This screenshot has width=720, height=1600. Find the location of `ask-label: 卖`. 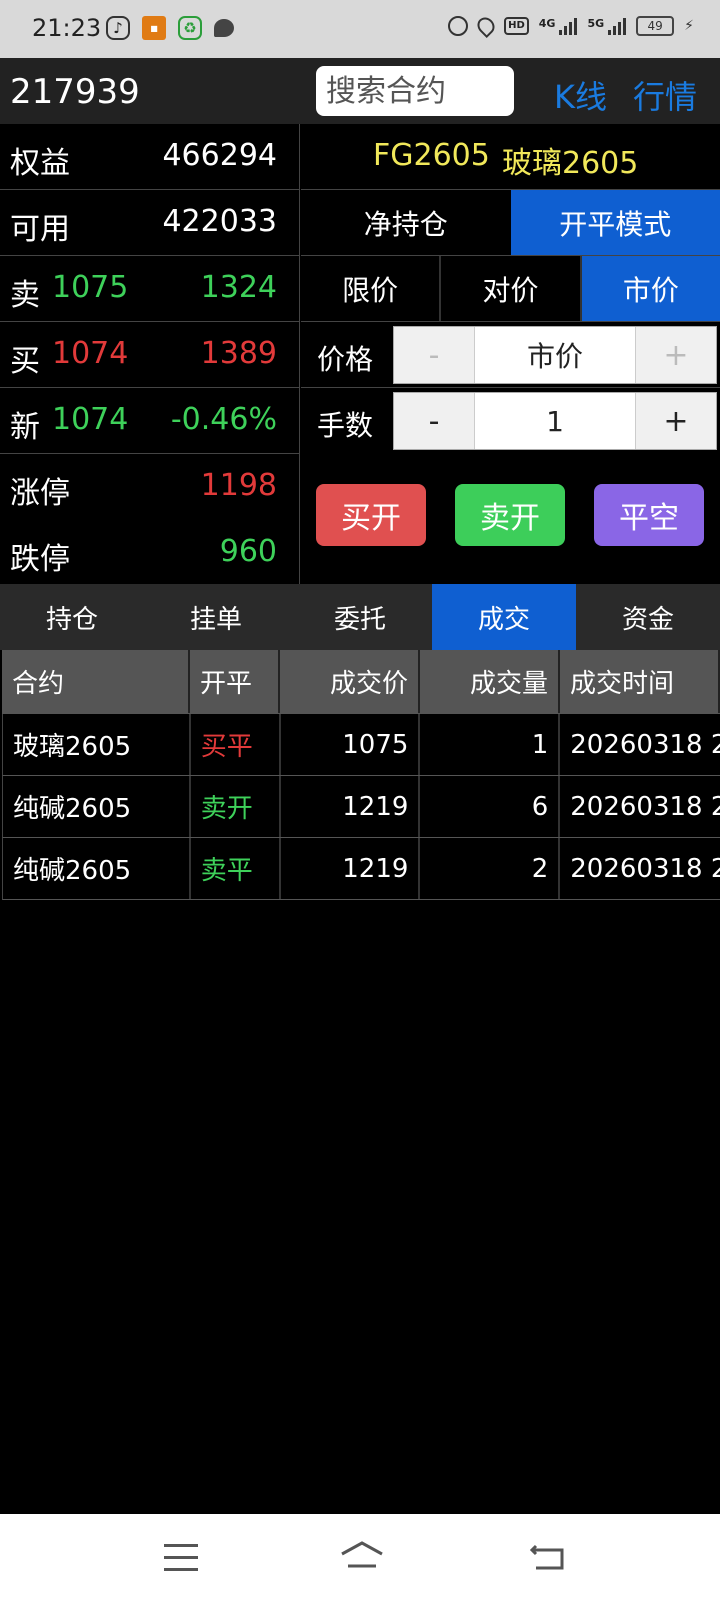

ask-label: 卖 is located at coordinates (25, 295).